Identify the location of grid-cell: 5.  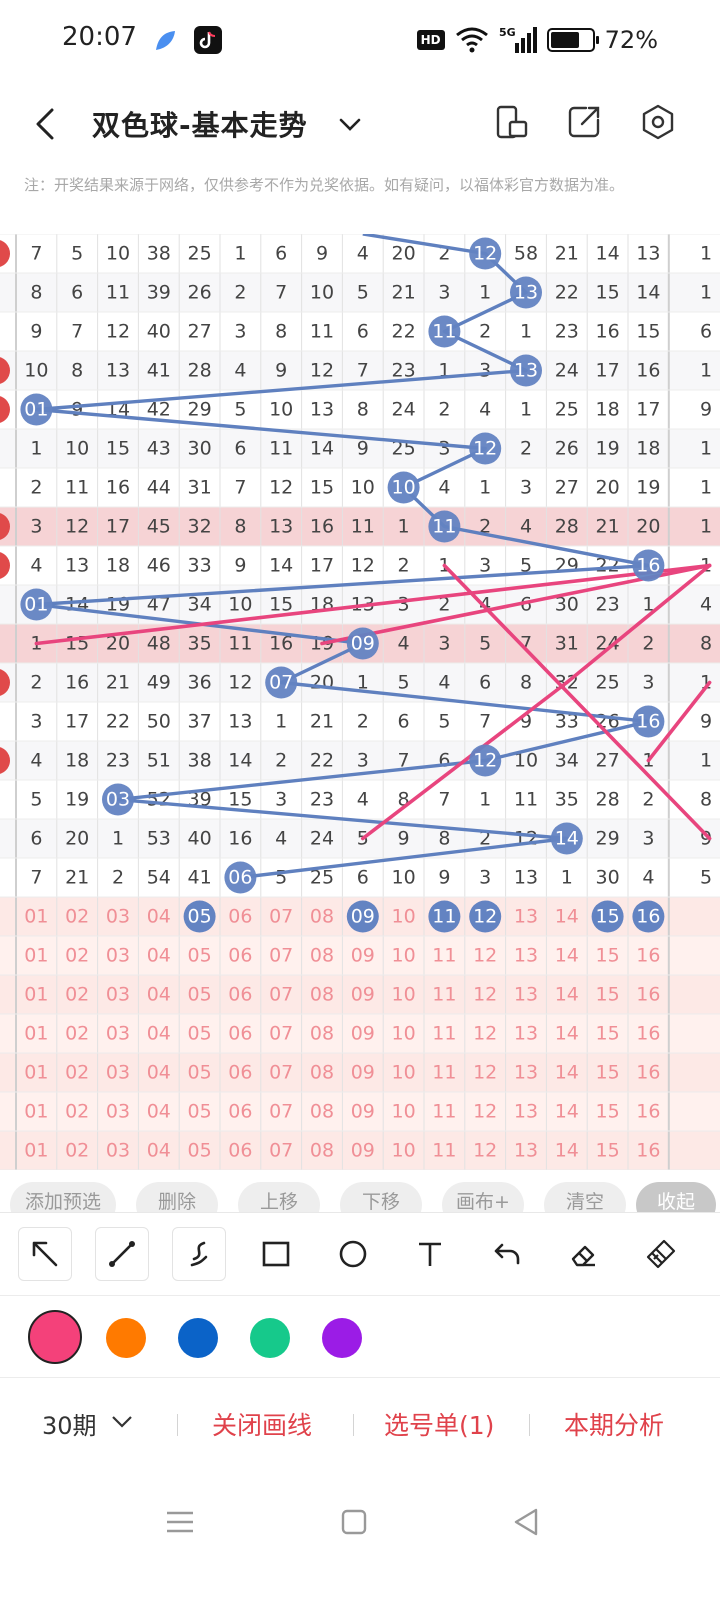
(36, 800).